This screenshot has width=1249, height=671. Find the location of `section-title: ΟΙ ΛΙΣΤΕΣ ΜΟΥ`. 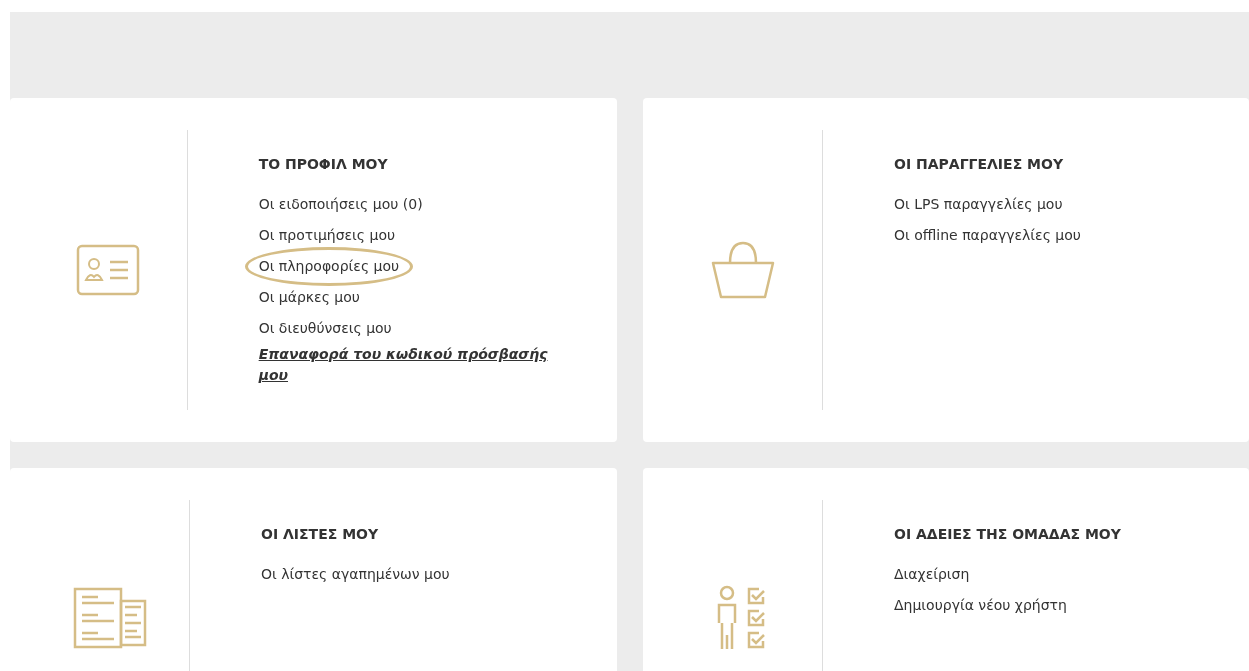

section-title: ΟΙ ΛΙΣΤΕΣ ΜΟΥ is located at coordinates (320, 534).